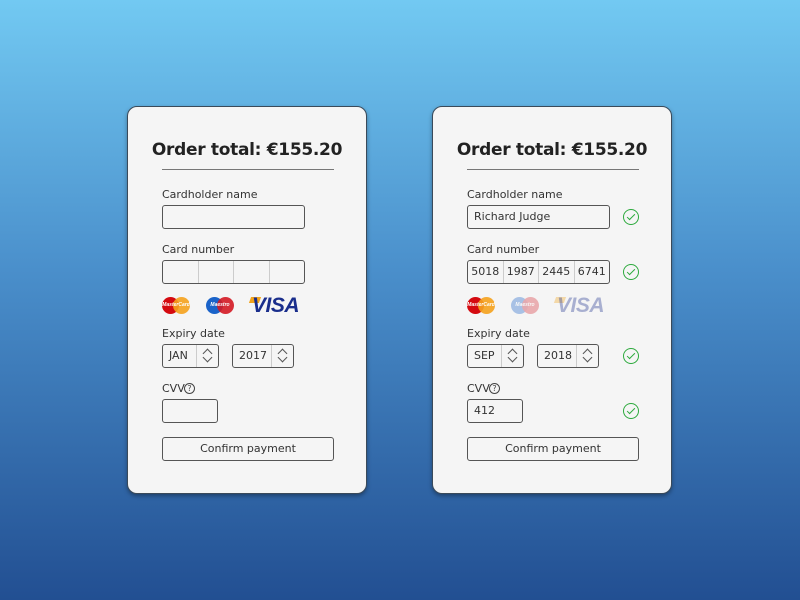 The image size is (800, 600). I want to click on expiry-year-spinner: 2018, so click(568, 356).